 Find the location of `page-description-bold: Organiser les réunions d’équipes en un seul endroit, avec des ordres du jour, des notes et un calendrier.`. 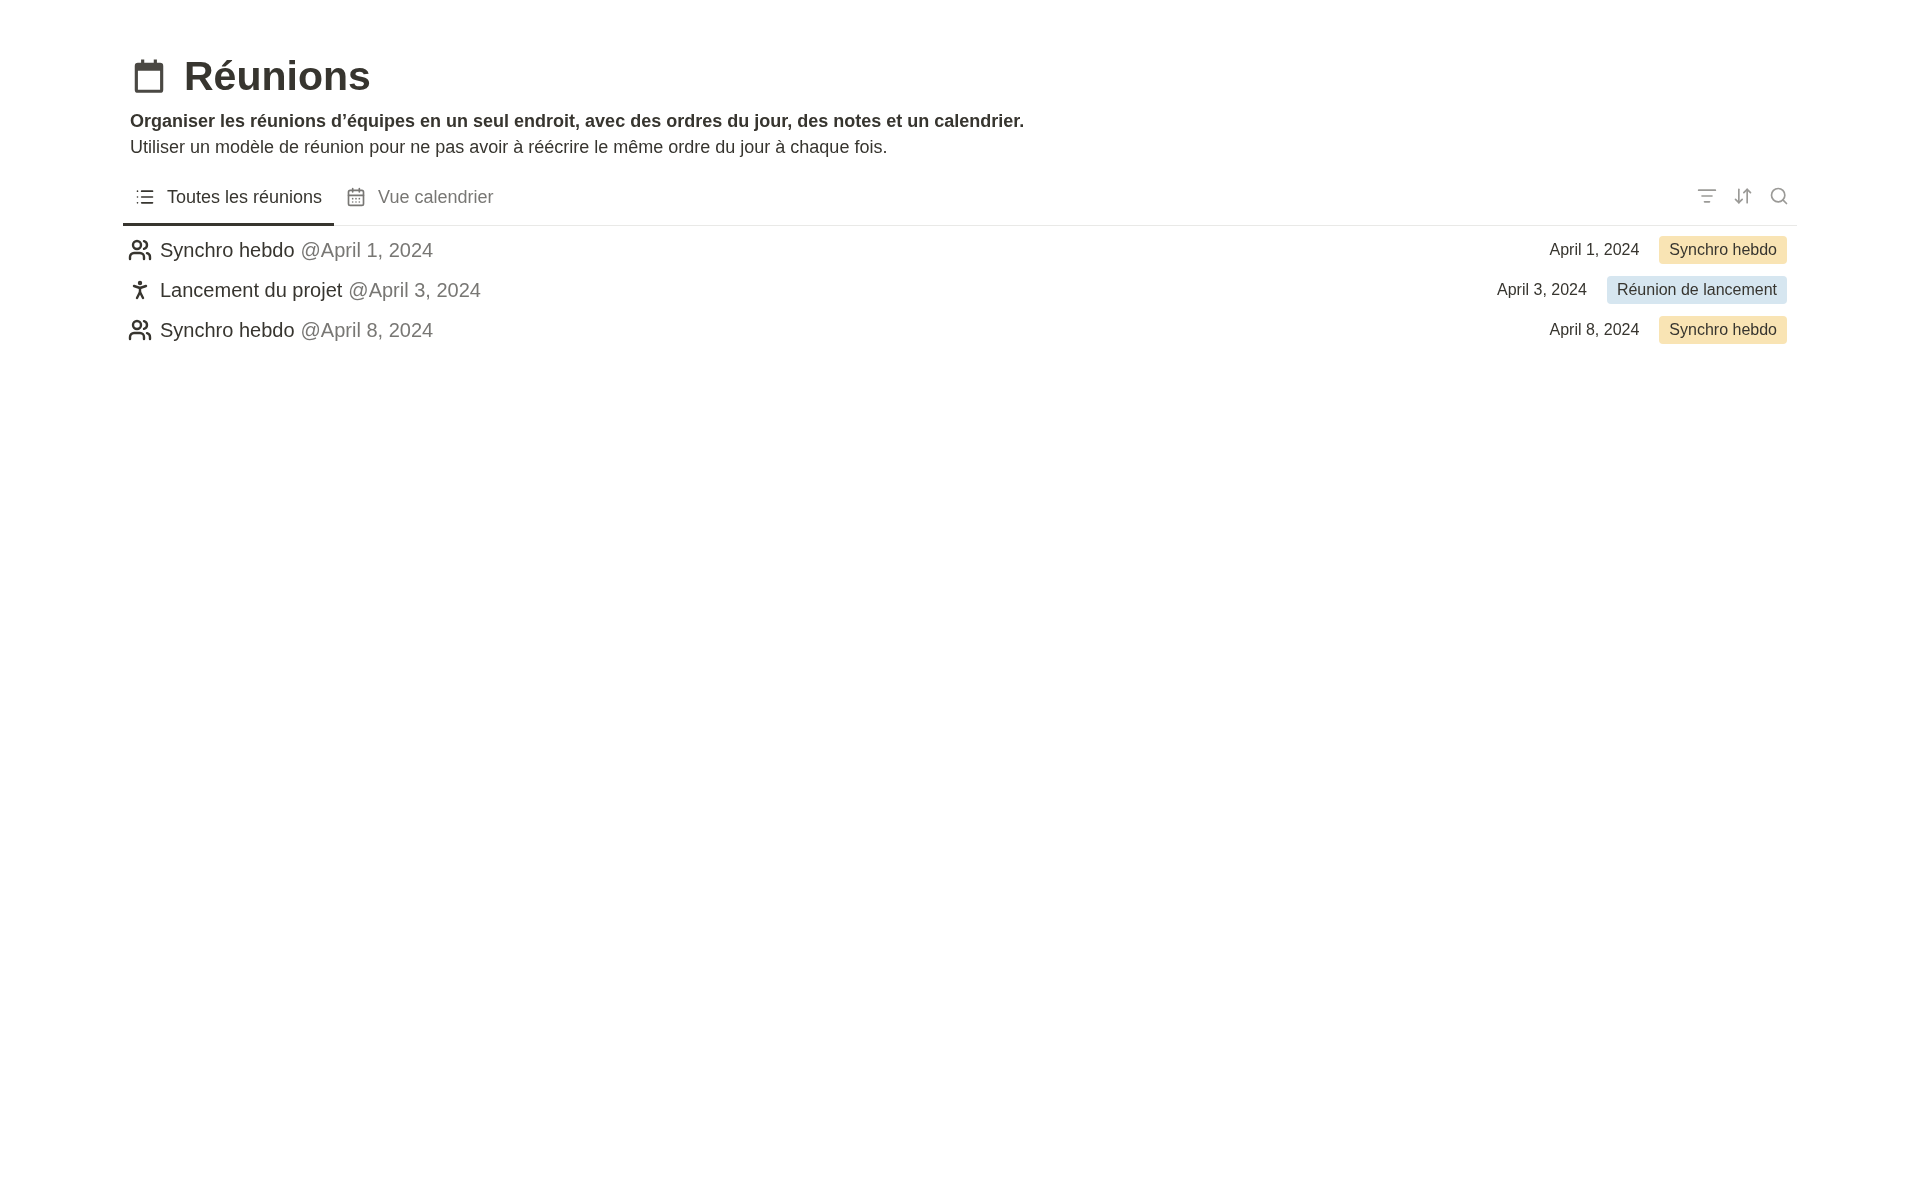

page-description-bold: Organiser les réunions d’équipes en un seul endroit, avec des ordres du jour, des notes et un calendrier. is located at coordinates (577, 121).